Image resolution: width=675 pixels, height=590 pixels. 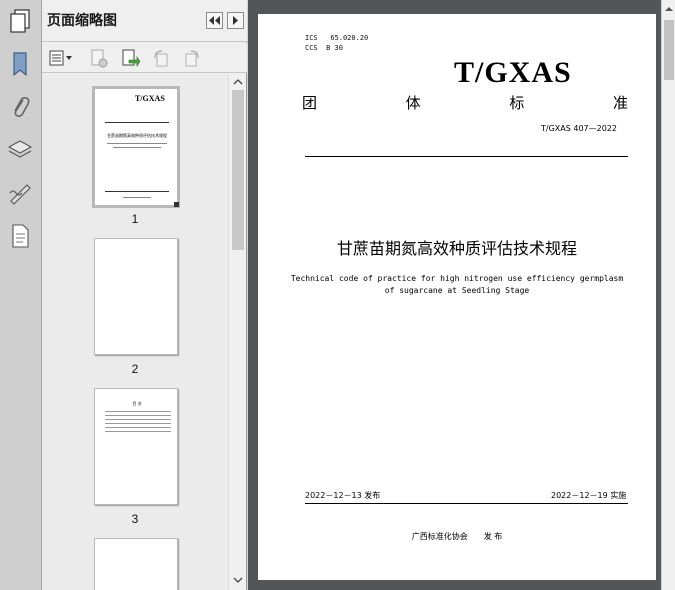 I want to click on ccs-value: B 30, so click(x=334, y=48).